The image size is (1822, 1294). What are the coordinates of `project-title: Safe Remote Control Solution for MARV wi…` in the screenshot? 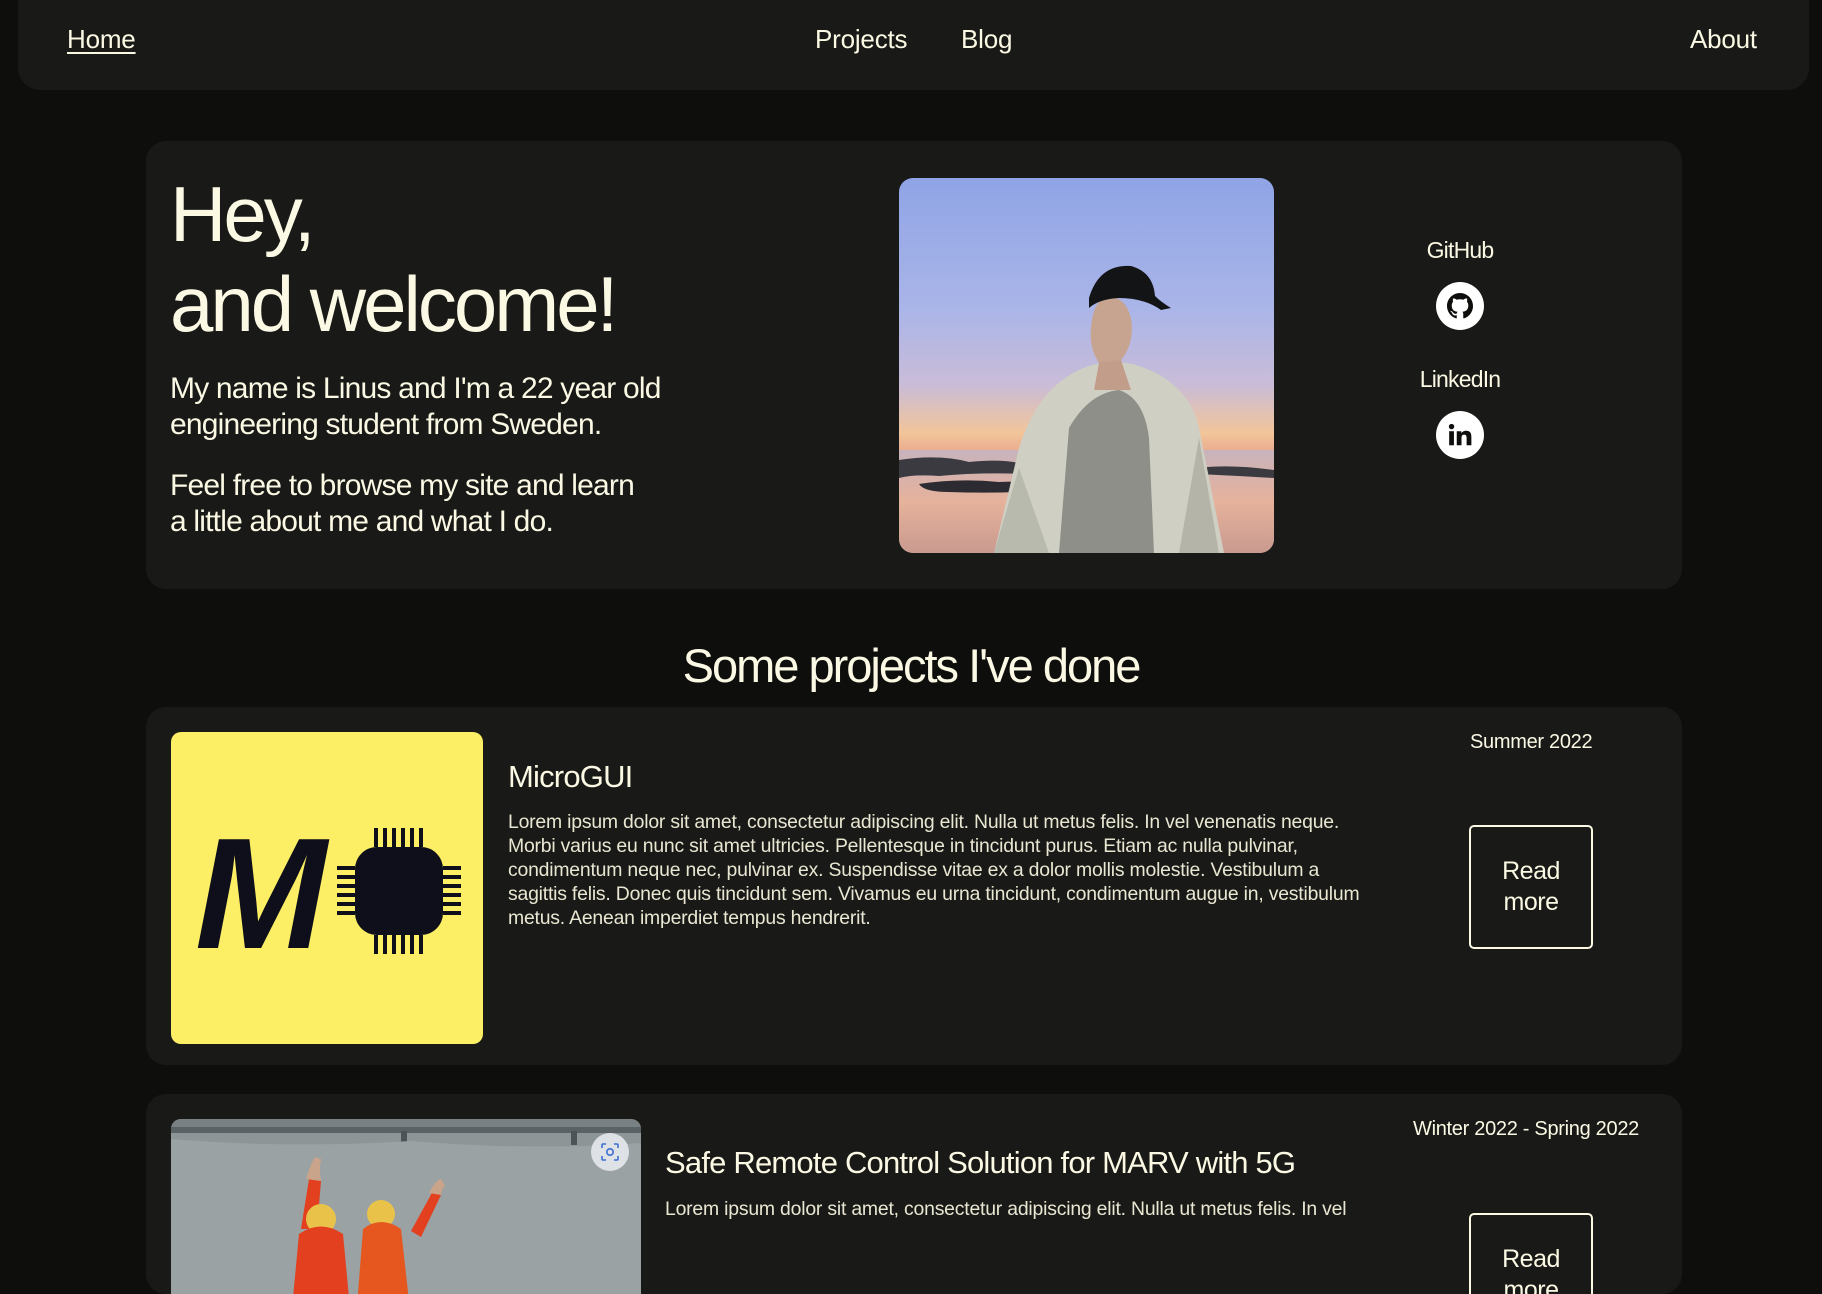 It's located at (980, 1162).